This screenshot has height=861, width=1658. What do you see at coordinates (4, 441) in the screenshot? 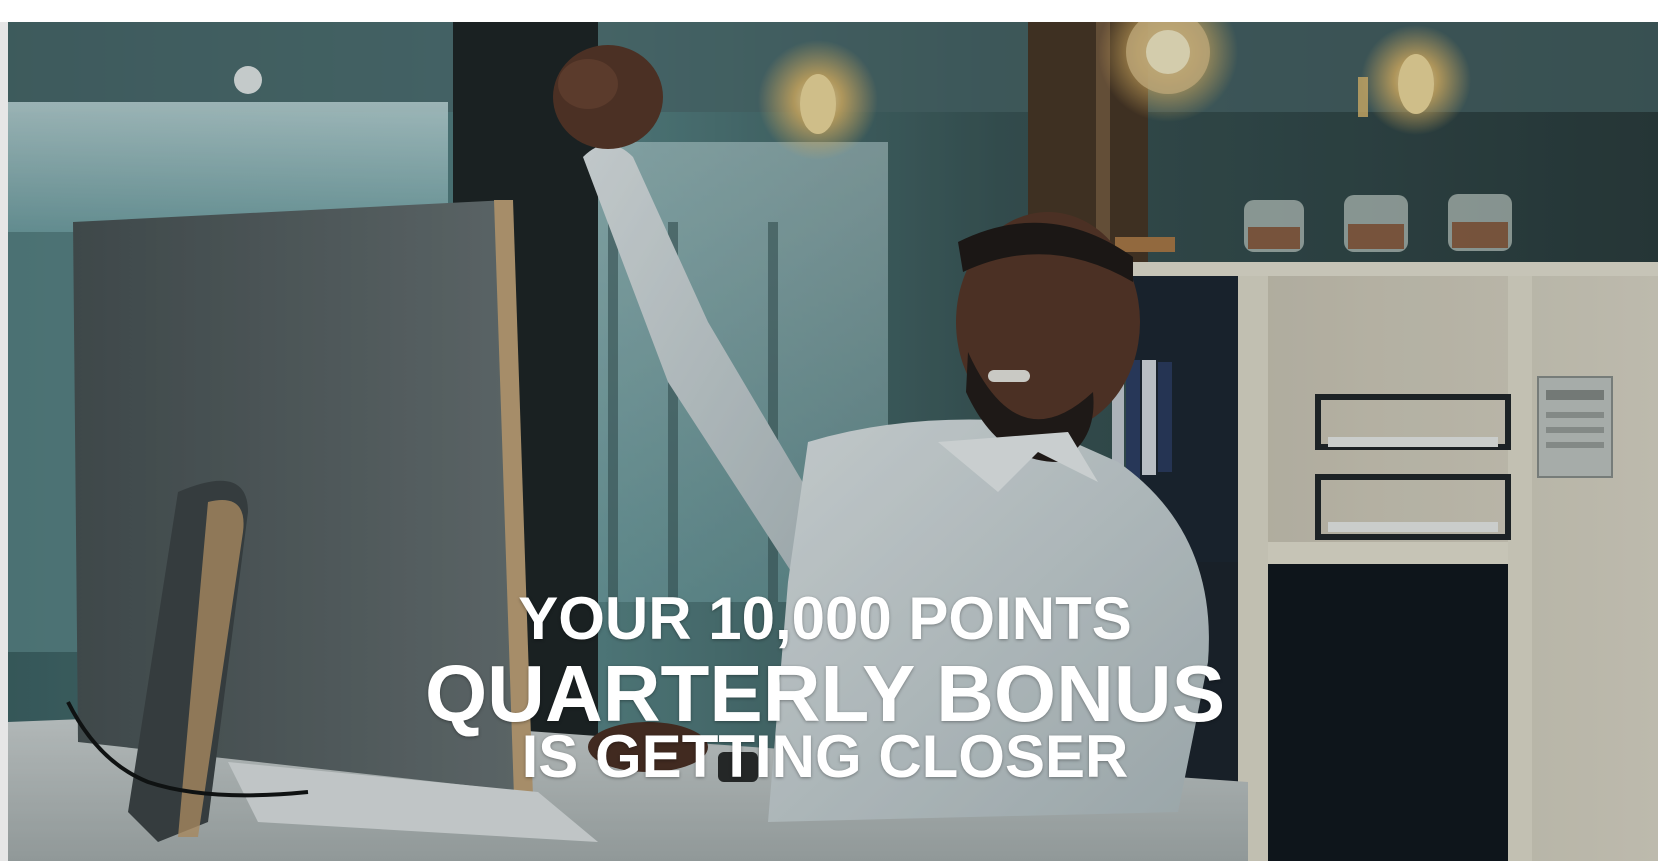
I see `scroll-edge` at bounding box center [4, 441].